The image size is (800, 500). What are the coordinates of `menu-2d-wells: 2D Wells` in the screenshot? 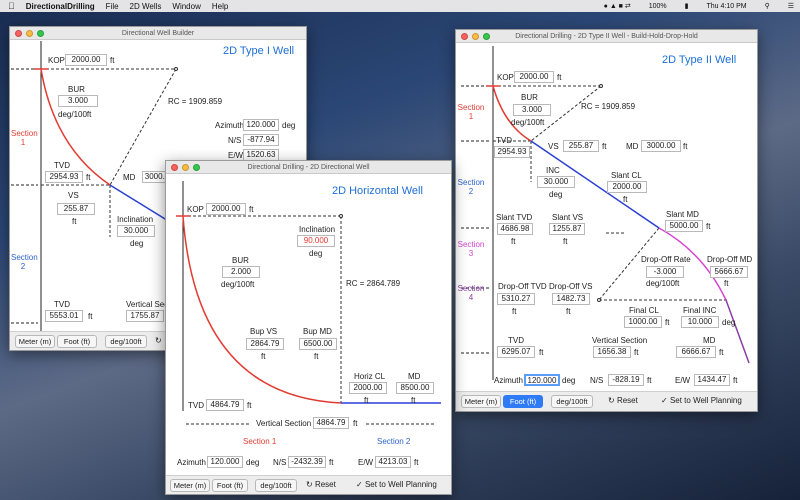 It's located at (146, 6).